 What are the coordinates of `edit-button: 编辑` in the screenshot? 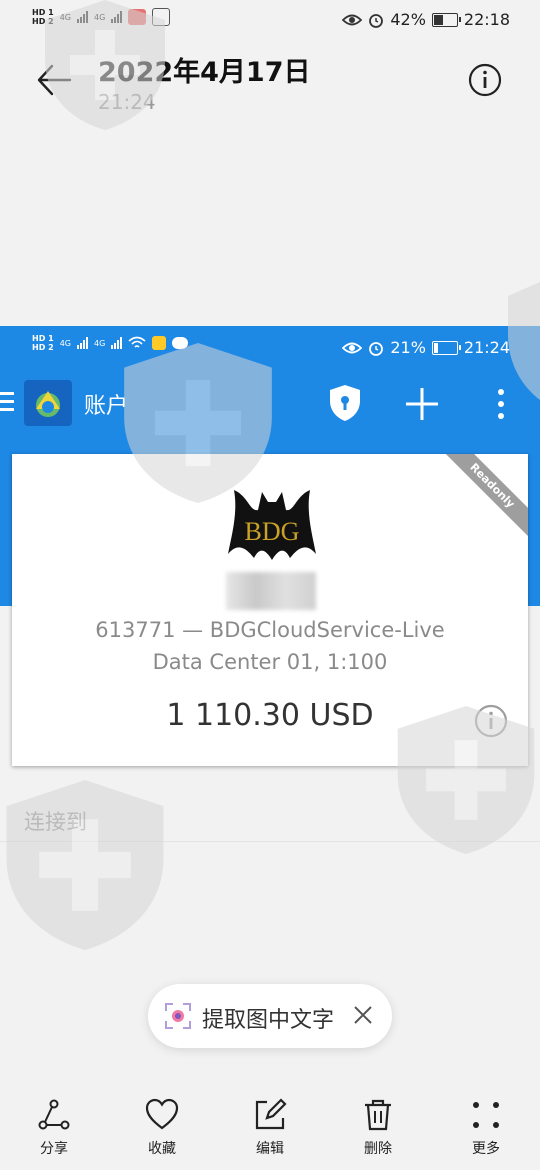 It's located at (270, 1130).